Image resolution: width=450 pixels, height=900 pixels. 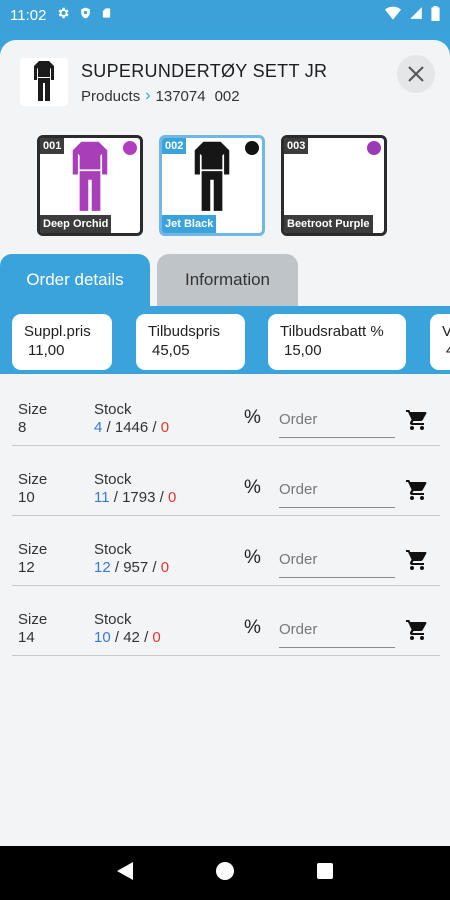 I want to click on recents-square-icon, so click(x=325, y=870).